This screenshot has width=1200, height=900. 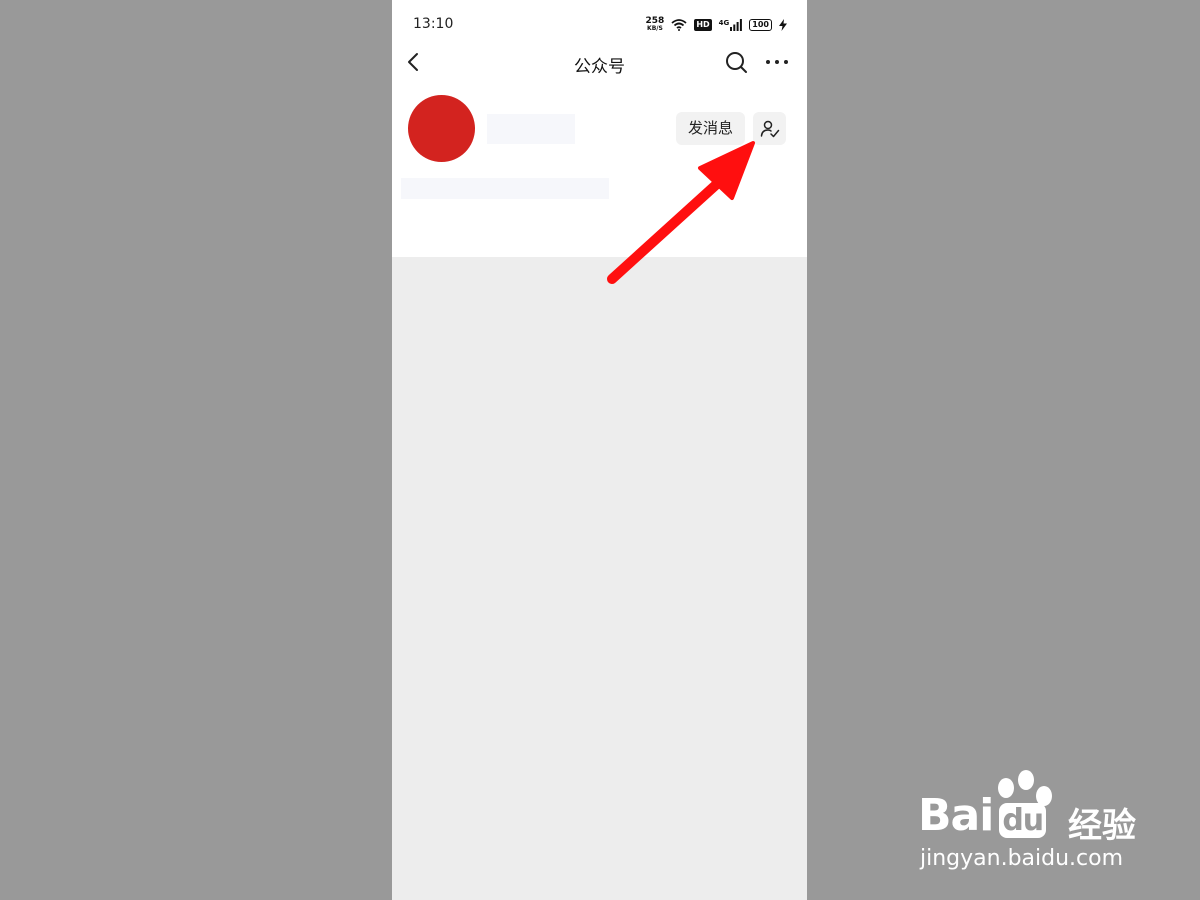 I want to click on network-speed: 258 KB/S, so click(x=655, y=24).